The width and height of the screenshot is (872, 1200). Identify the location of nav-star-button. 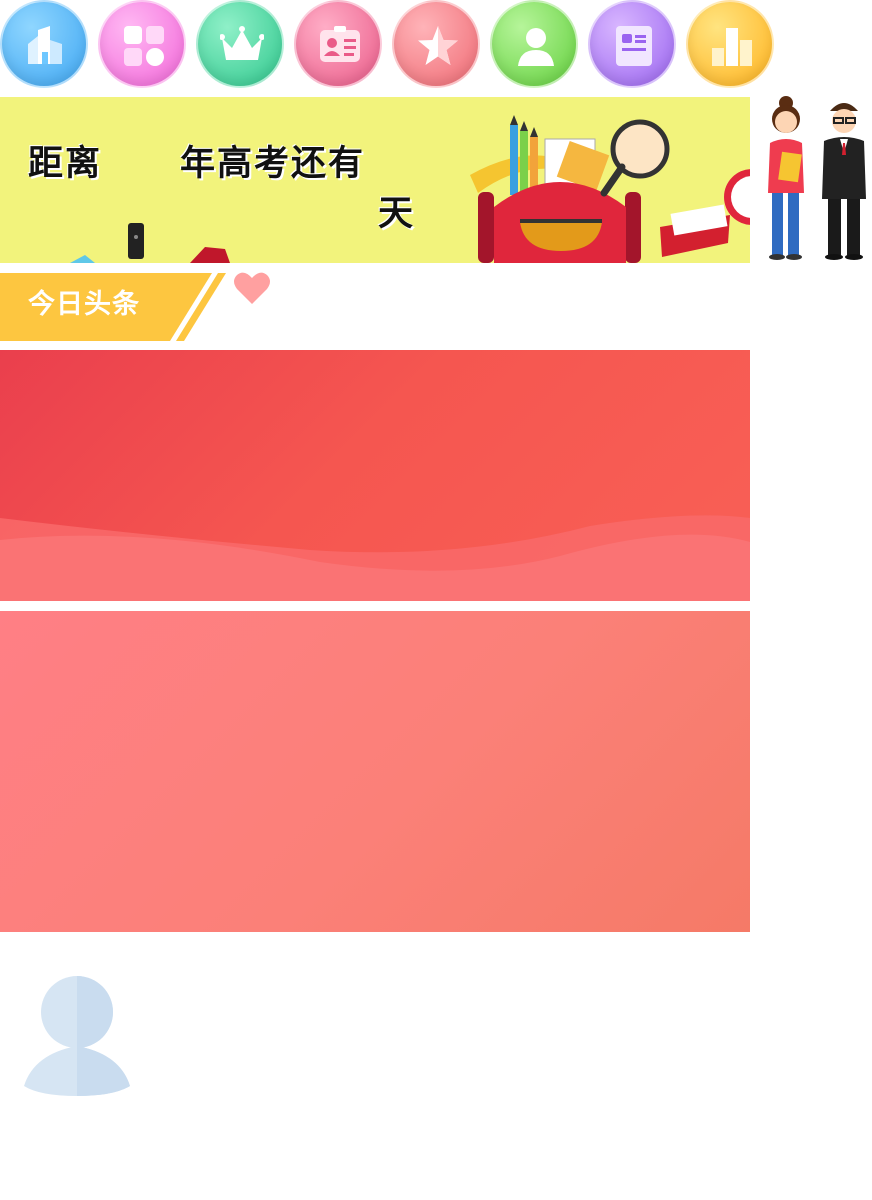
(436, 44).